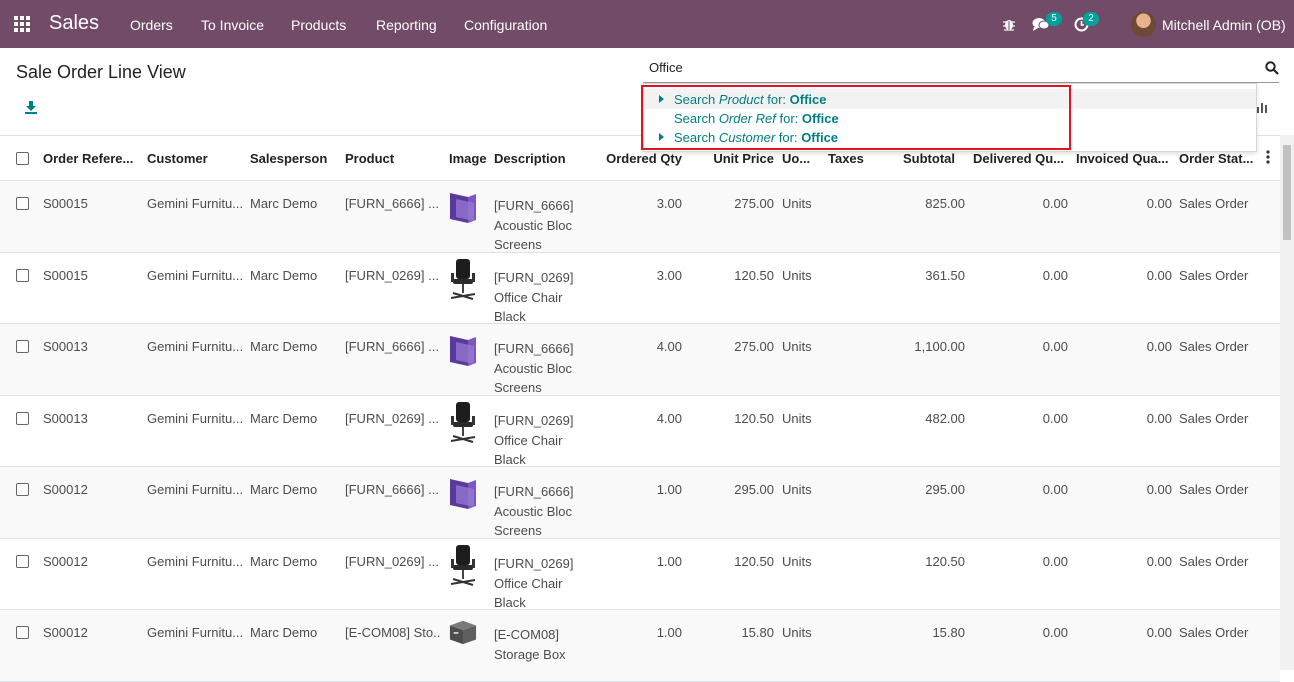 The width and height of the screenshot is (1294, 682). I want to click on unit-price-cell: 120.50, so click(754, 561).